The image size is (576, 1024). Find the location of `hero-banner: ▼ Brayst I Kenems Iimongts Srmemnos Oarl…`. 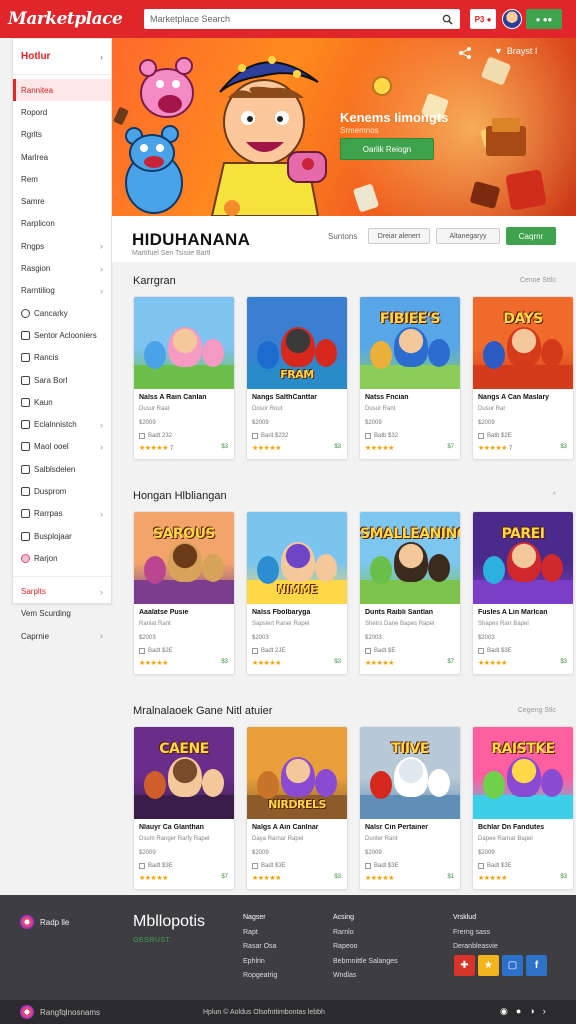

hero-banner: ▼ Brayst I Kenems Iimongts Srmemnos Oarl… is located at coordinates (344, 127).